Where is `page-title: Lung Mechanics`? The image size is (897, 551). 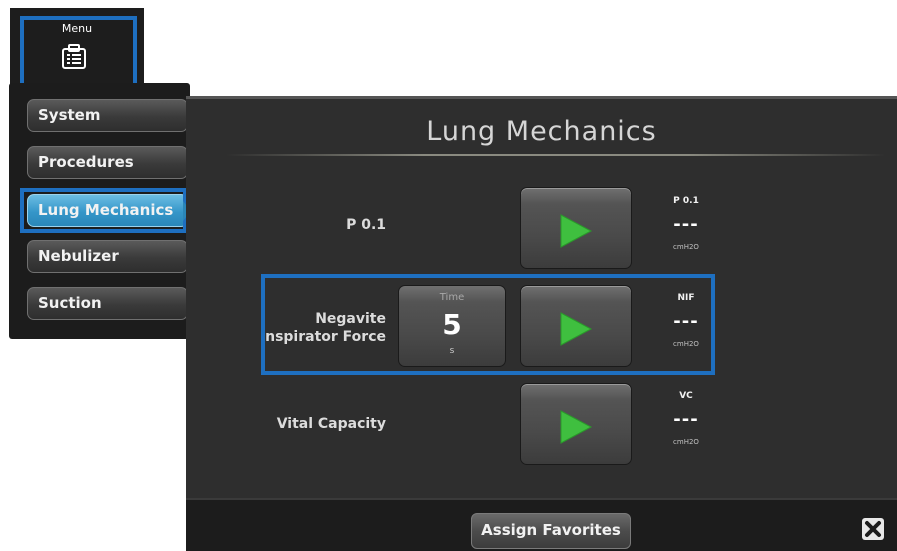
page-title: Lung Mechanics is located at coordinates (541, 131).